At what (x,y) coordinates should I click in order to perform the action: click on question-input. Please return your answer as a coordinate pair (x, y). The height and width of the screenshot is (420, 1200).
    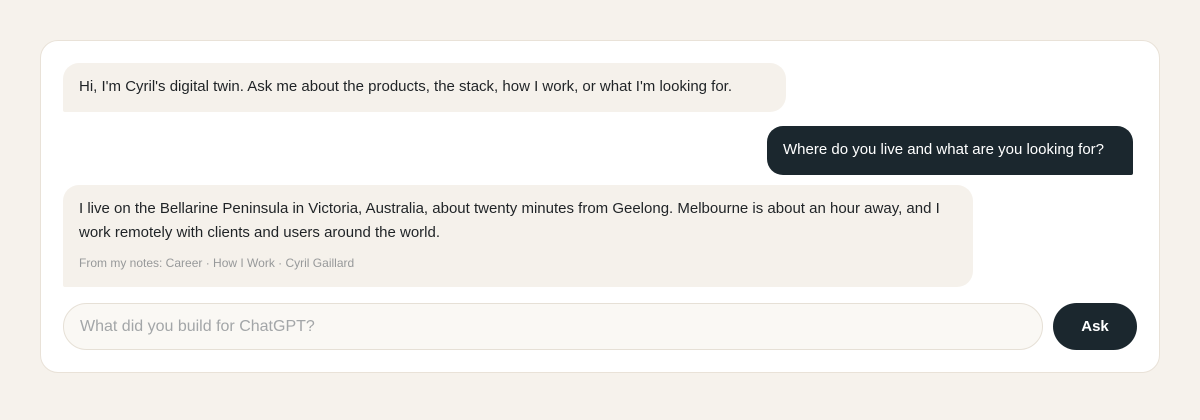
    Looking at the image, I should click on (553, 326).